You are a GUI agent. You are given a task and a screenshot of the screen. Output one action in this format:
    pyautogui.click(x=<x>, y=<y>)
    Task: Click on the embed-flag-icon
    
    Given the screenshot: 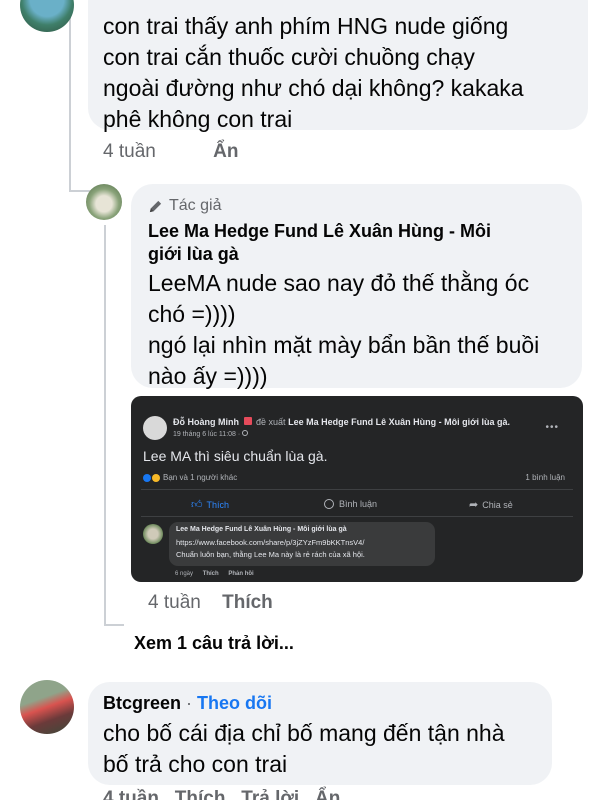 What is the action you would take?
    pyautogui.click(x=247, y=421)
    